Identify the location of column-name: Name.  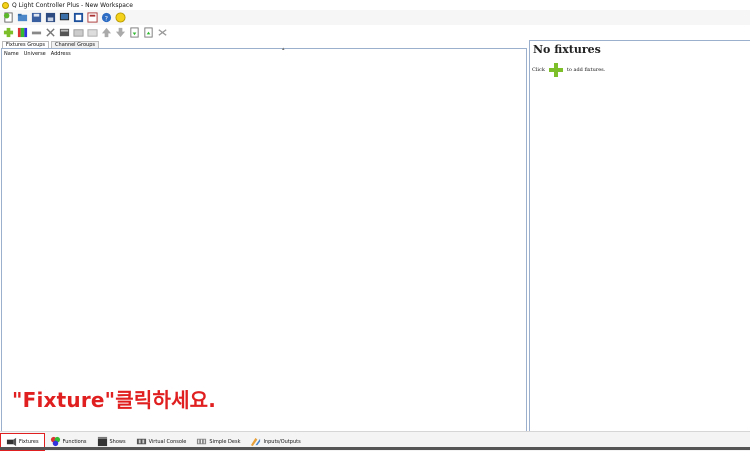
(11, 54).